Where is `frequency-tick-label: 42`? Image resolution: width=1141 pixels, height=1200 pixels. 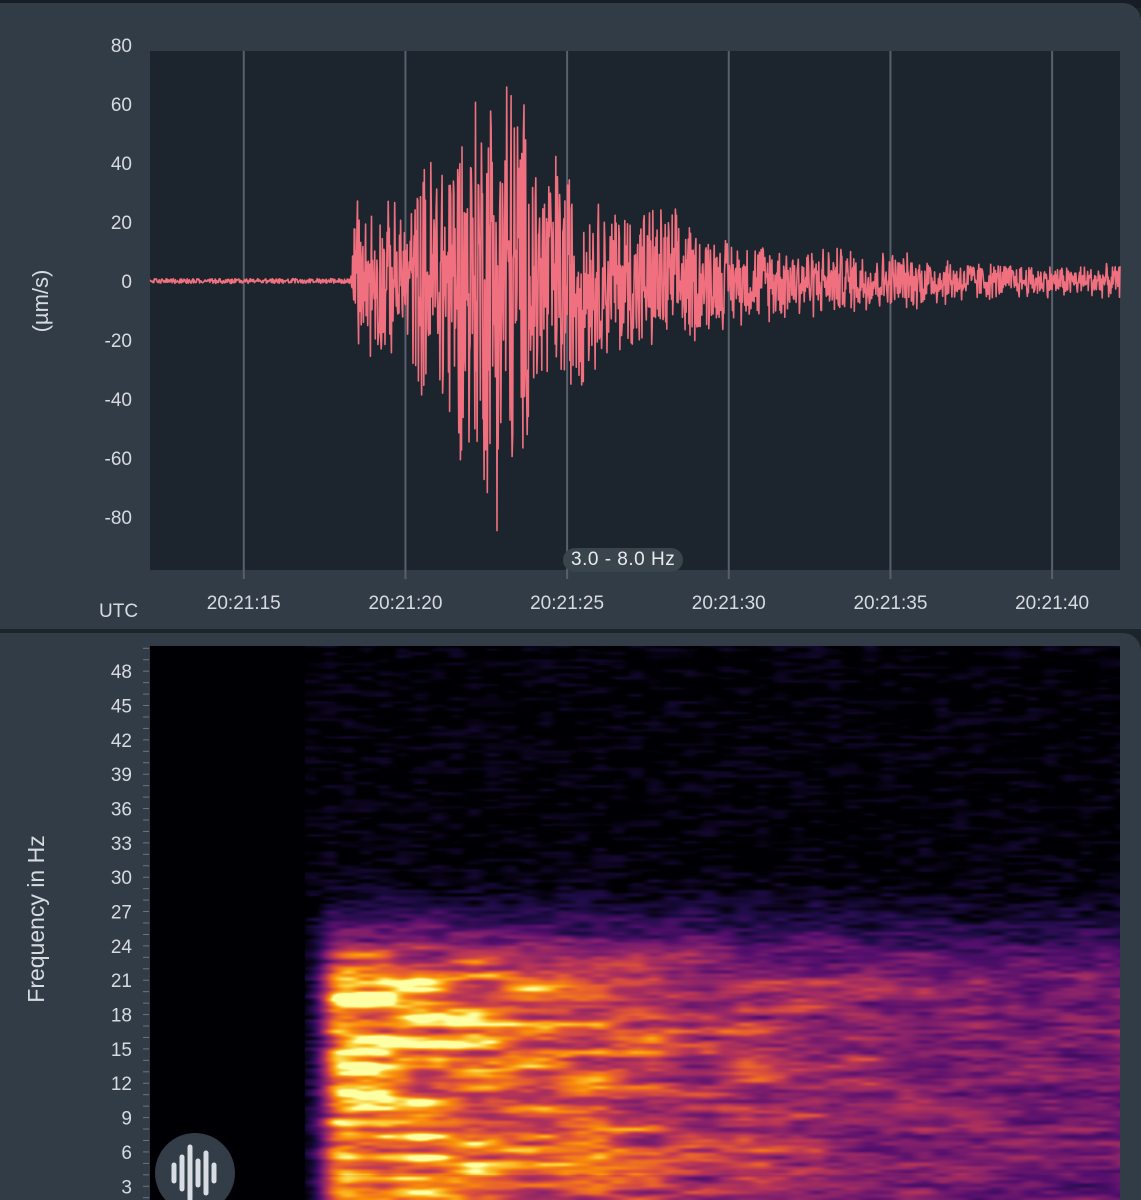
frequency-tick-label: 42 is located at coordinates (121, 741).